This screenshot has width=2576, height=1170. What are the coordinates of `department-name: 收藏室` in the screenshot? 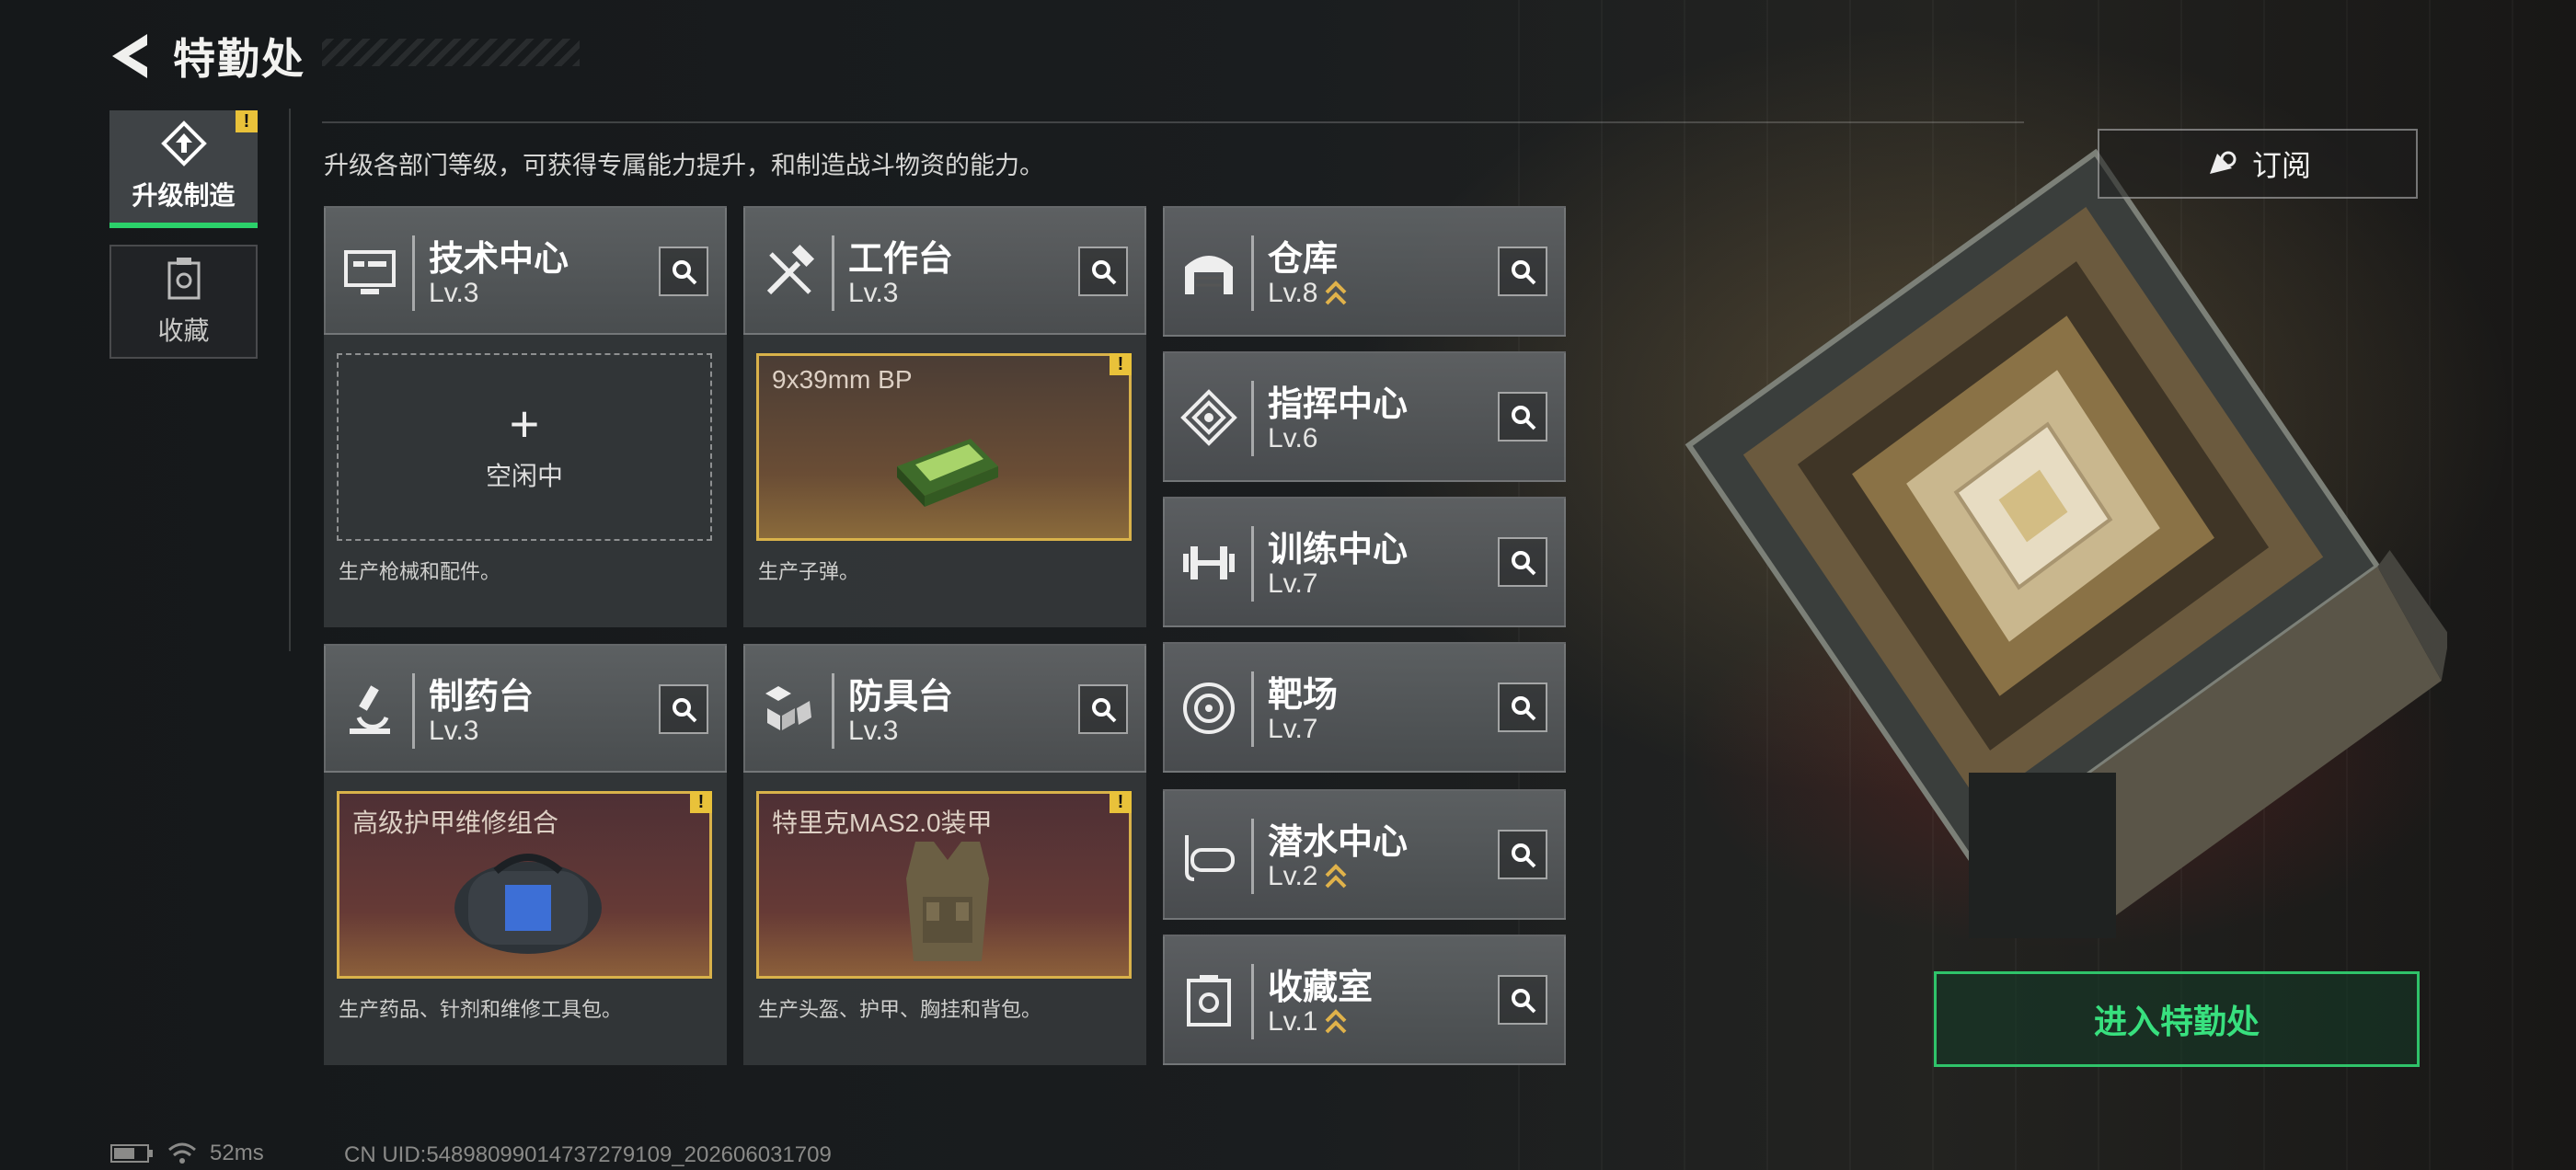 It's located at (1321, 988).